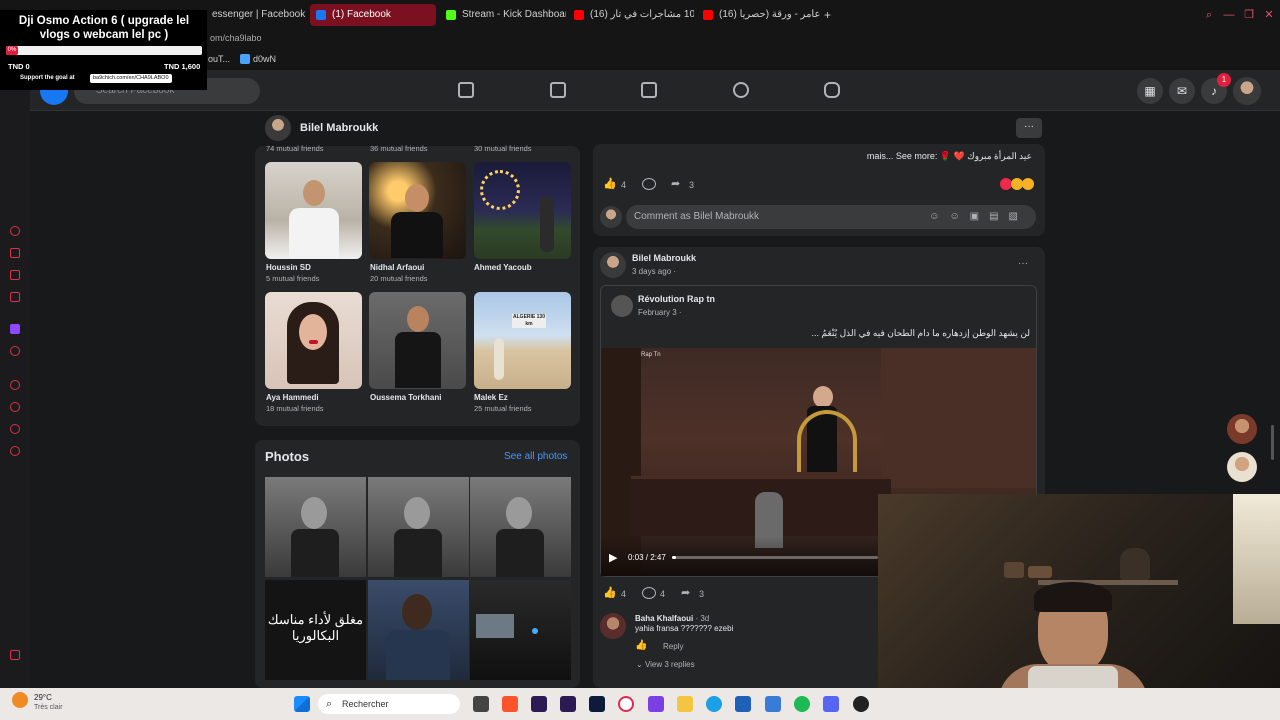  Describe the element at coordinates (622, 306) in the screenshot. I see `page-avatar` at that location.